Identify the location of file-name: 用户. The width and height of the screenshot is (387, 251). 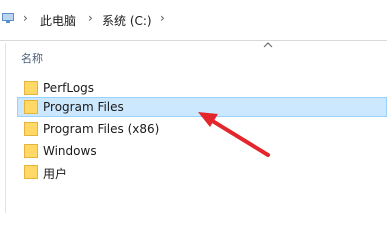
(55, 174).